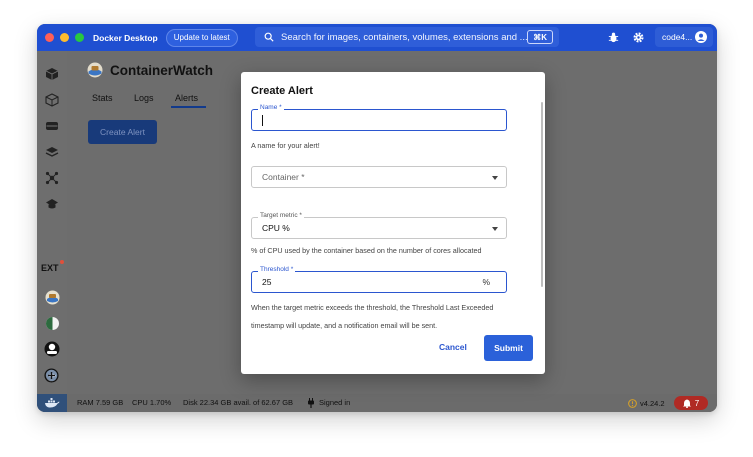  I want to click on container-select: Container *, so click(379, 177).